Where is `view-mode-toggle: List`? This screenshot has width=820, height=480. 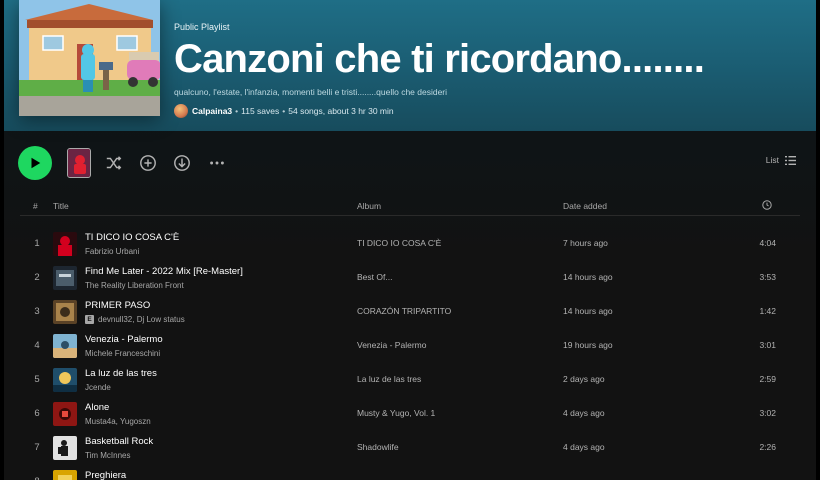 view-mode-toggle: List is located at coordinates (781, 160).